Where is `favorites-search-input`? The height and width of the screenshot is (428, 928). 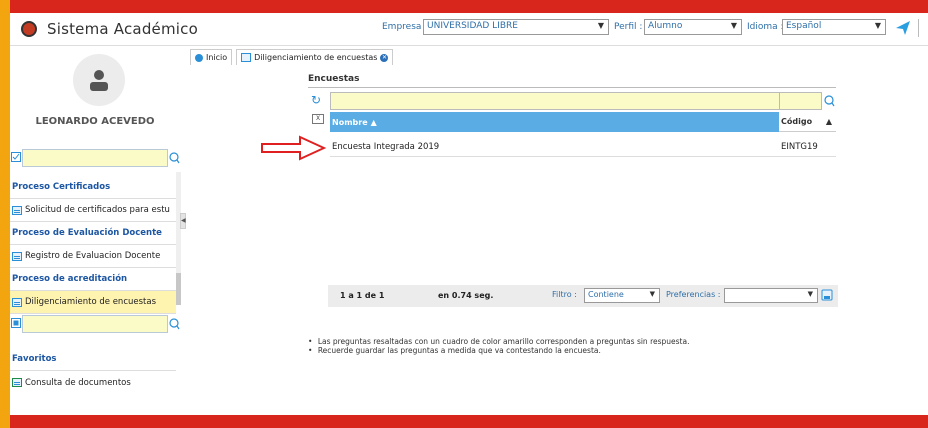
favorites-search-input is located at coordinates (95, 324).